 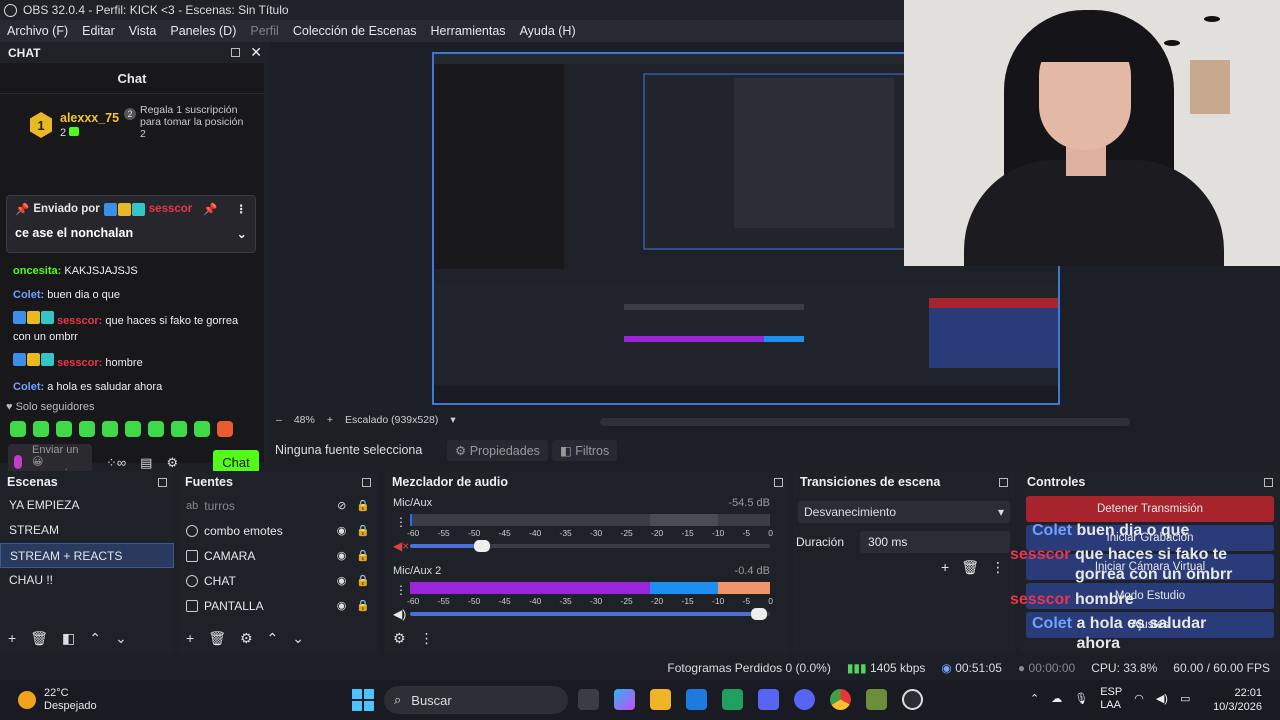 I want to click on battery-icon: ▭, so click(x=1185, y=699).